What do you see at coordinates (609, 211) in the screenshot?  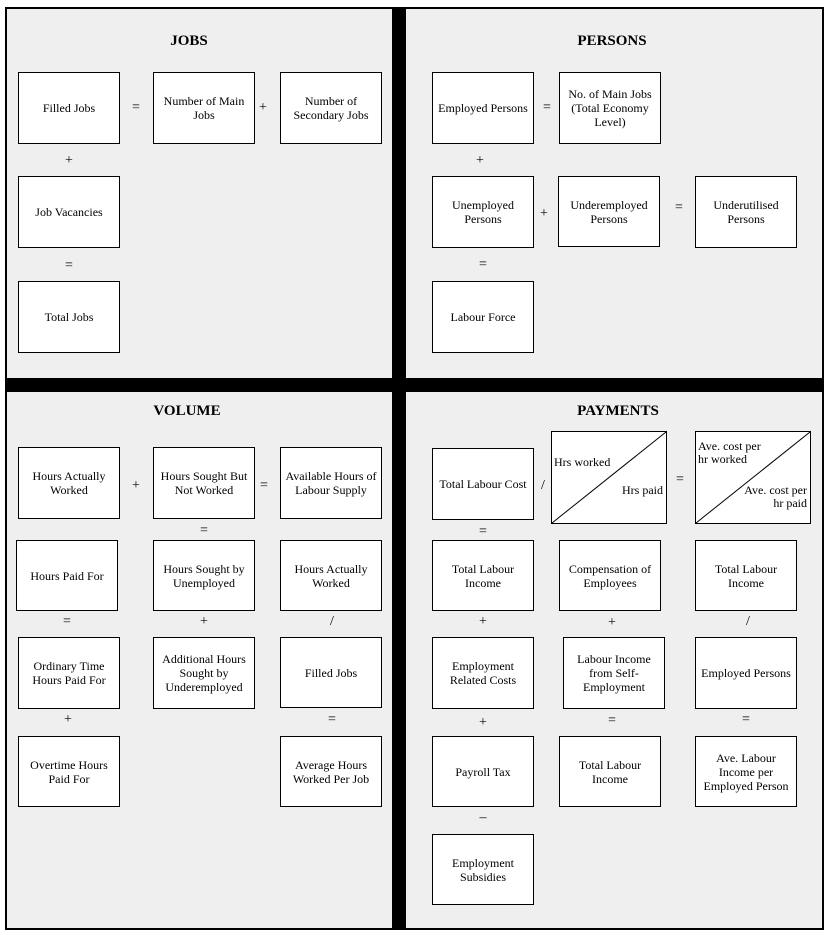 I see `underemployed-persons-box: Underemployed Persons` at bounding box center [609, 211].